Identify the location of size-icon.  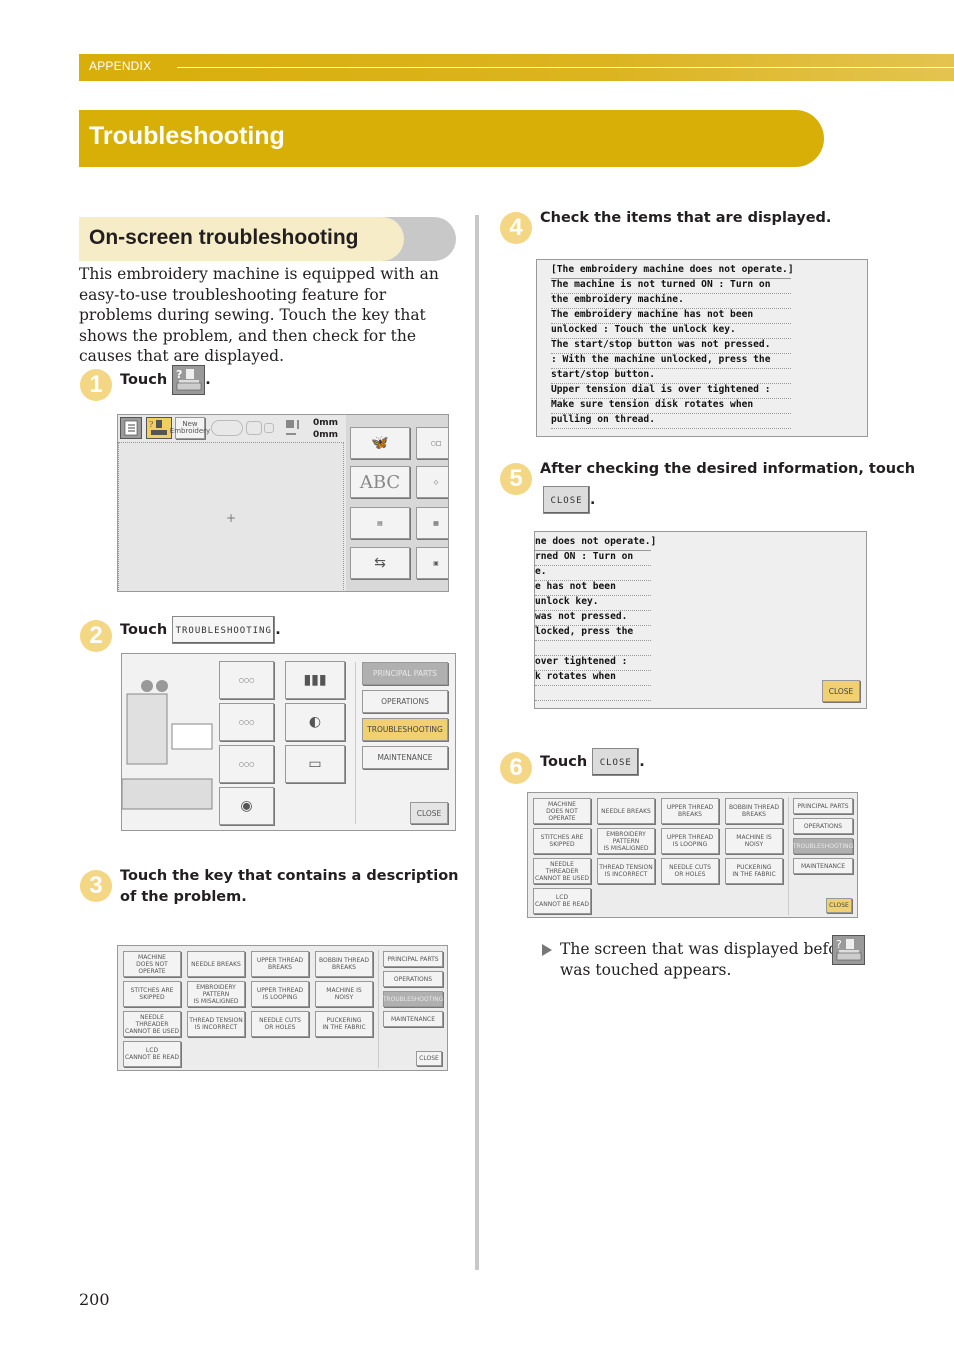
(293, 428).